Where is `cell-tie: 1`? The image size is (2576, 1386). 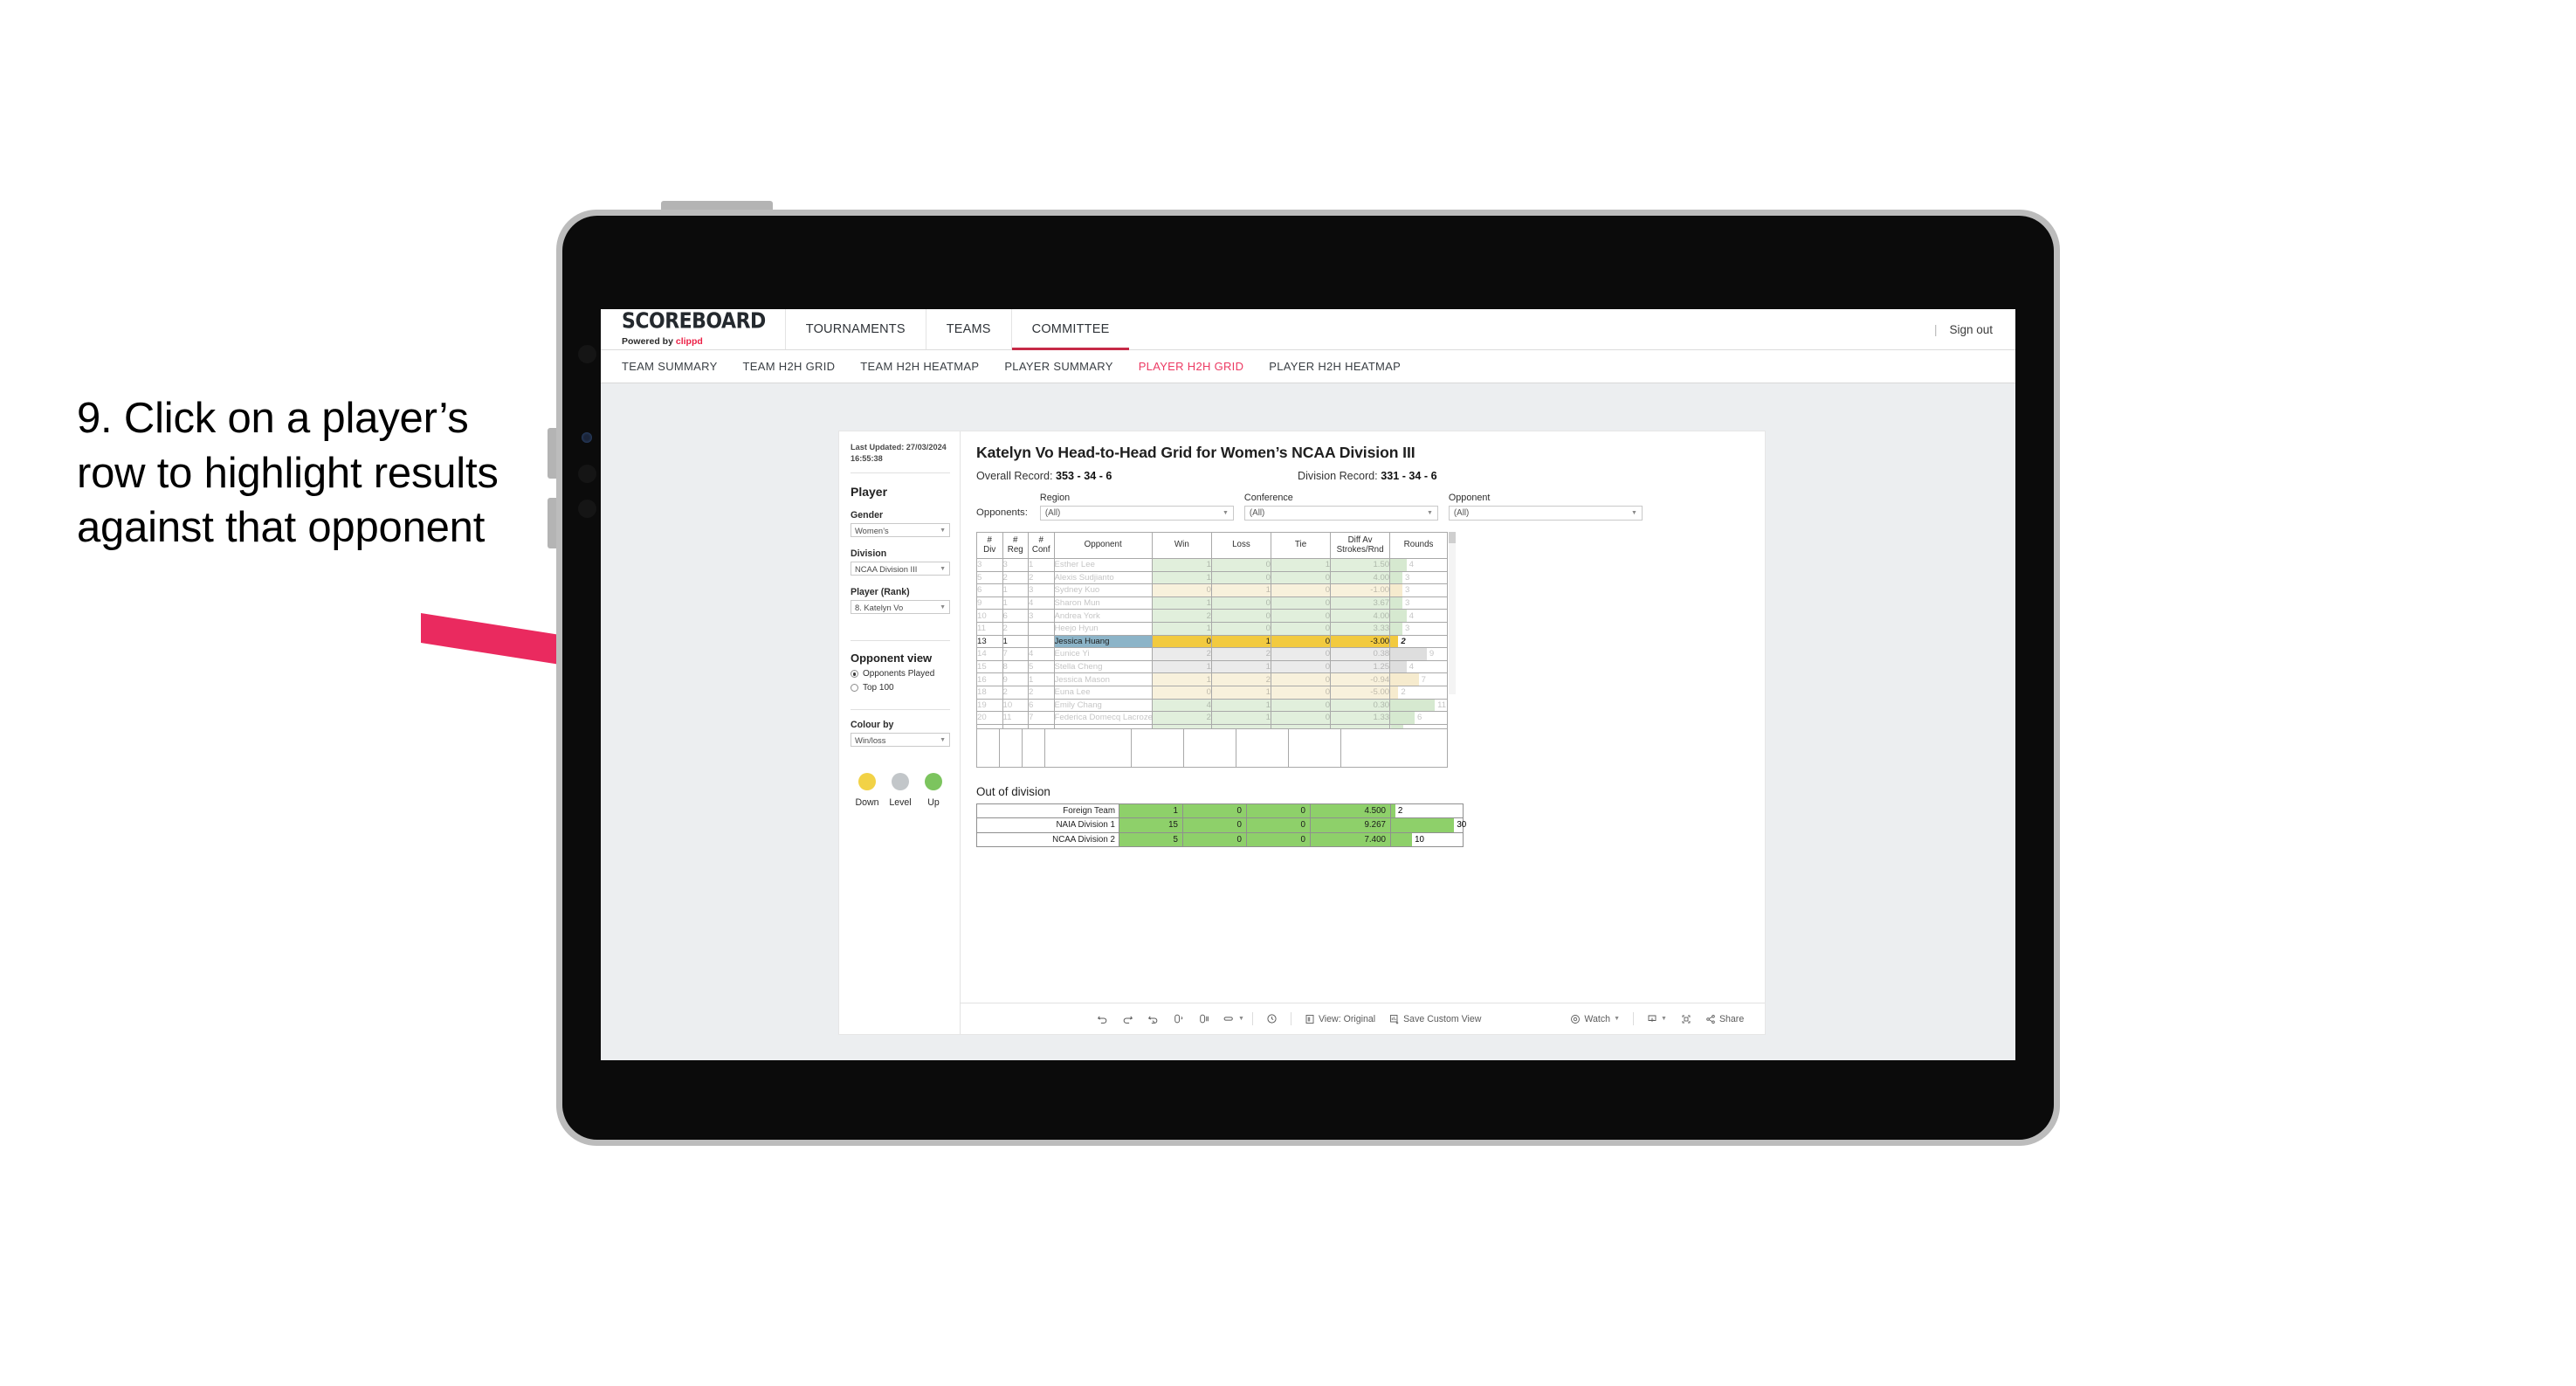
cell-tie: 1 is located at coordinates (1301, 565).